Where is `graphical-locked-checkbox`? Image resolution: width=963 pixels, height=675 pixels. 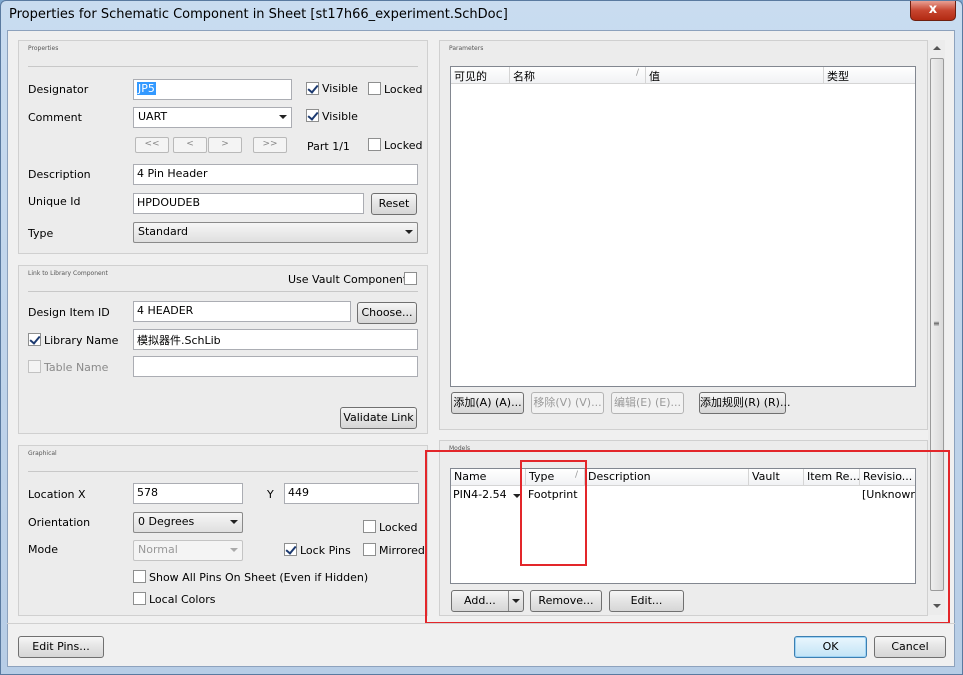
graphical-locked-checkbox is located at coordinates (369, 526).